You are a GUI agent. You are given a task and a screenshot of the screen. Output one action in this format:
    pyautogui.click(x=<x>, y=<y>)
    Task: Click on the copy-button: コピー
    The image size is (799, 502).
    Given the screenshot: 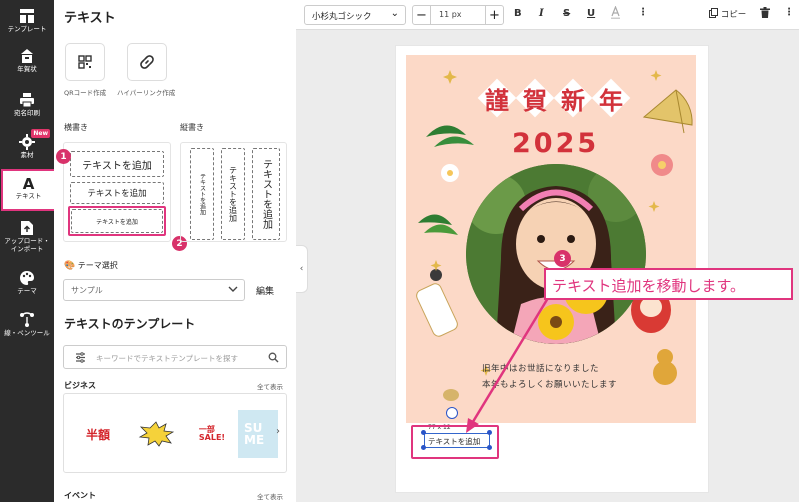 What is the action you would take?
    pyautogui.click(x=727, y=14)
    